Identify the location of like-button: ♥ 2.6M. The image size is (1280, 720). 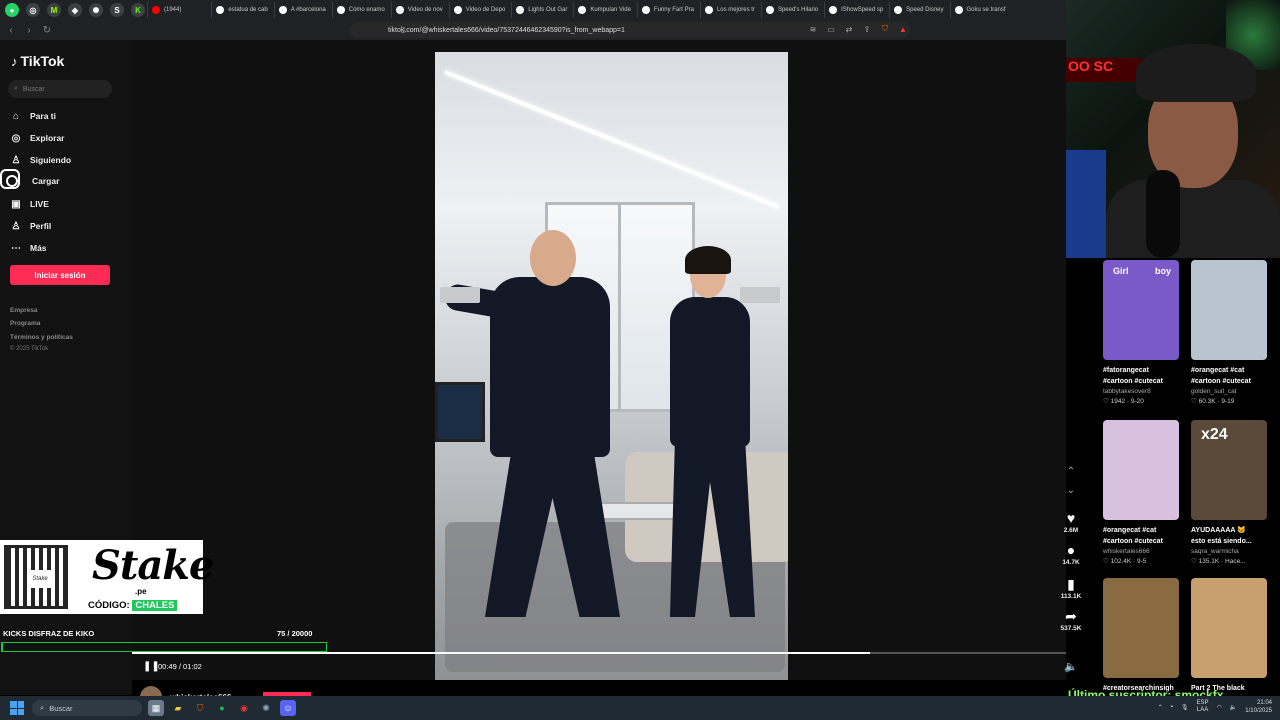
(1071, 522).